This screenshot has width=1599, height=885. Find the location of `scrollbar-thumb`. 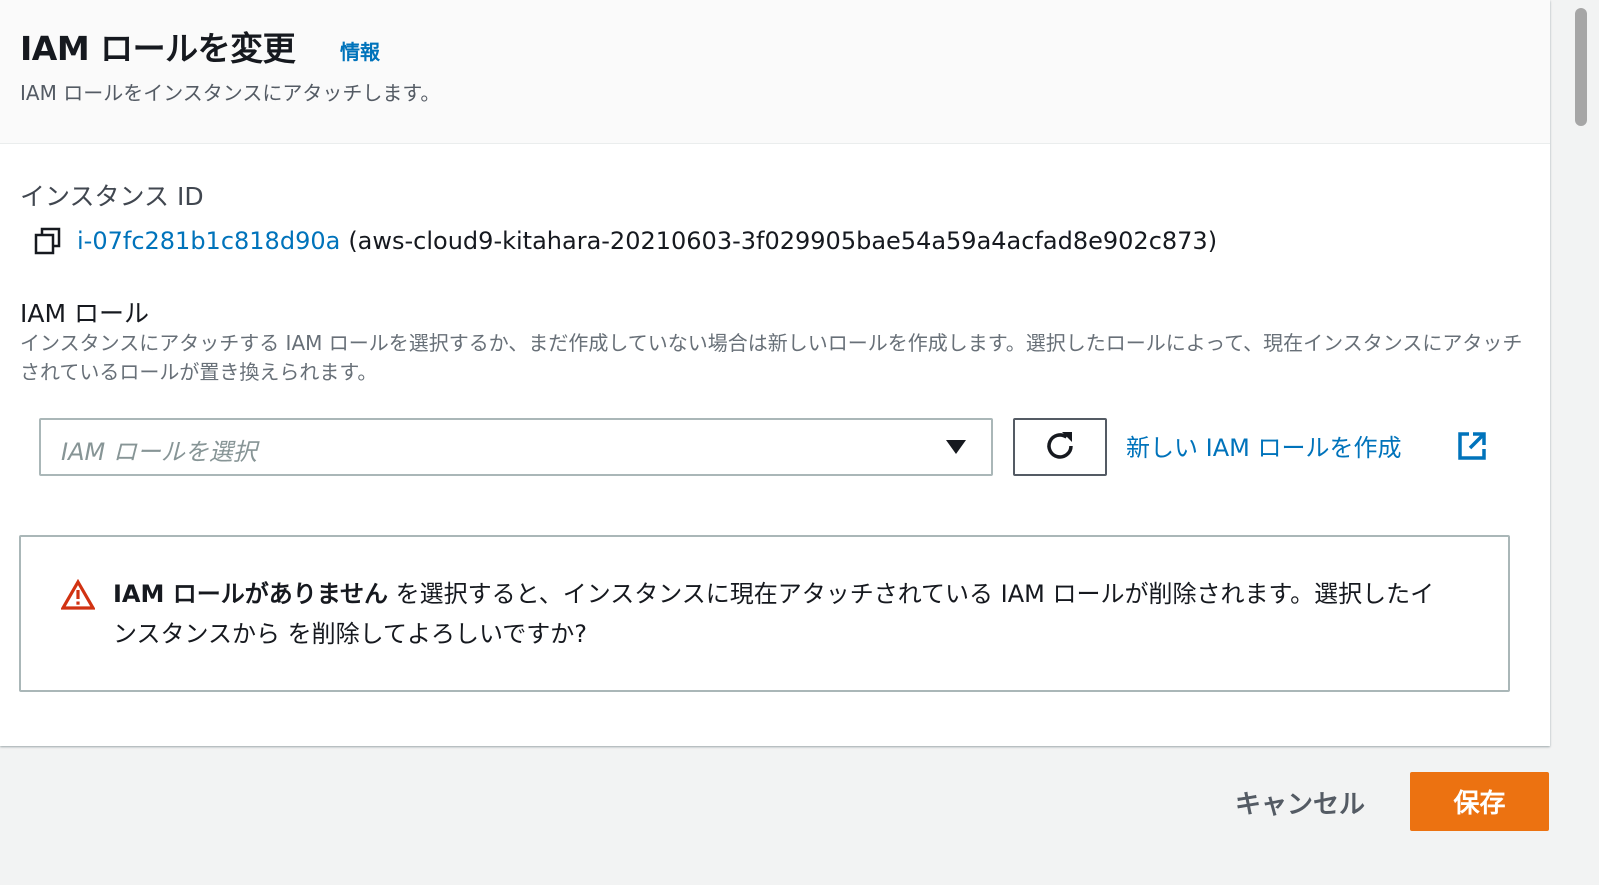

scrollbar-thumb is located at coordinates (1581, 67).